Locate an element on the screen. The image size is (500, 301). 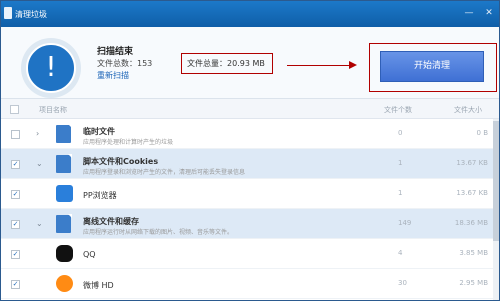
table-row: › 临时文件 应用程序处理和计算时产生的垃圾 0 0 B is located at coordinates (250, 134).